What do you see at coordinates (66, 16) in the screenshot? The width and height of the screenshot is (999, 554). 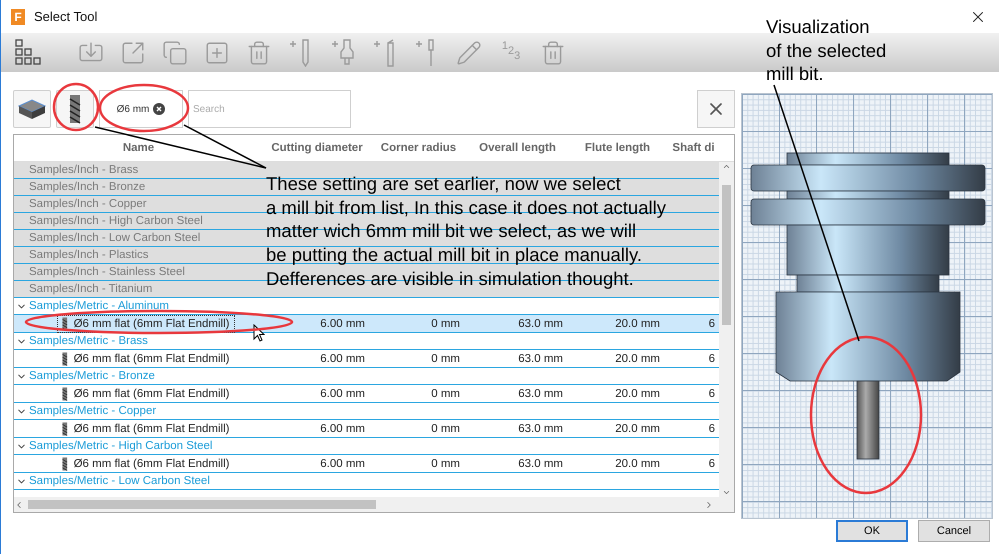 I see `window-title: Select Tool` at bounding box center [66, 16].